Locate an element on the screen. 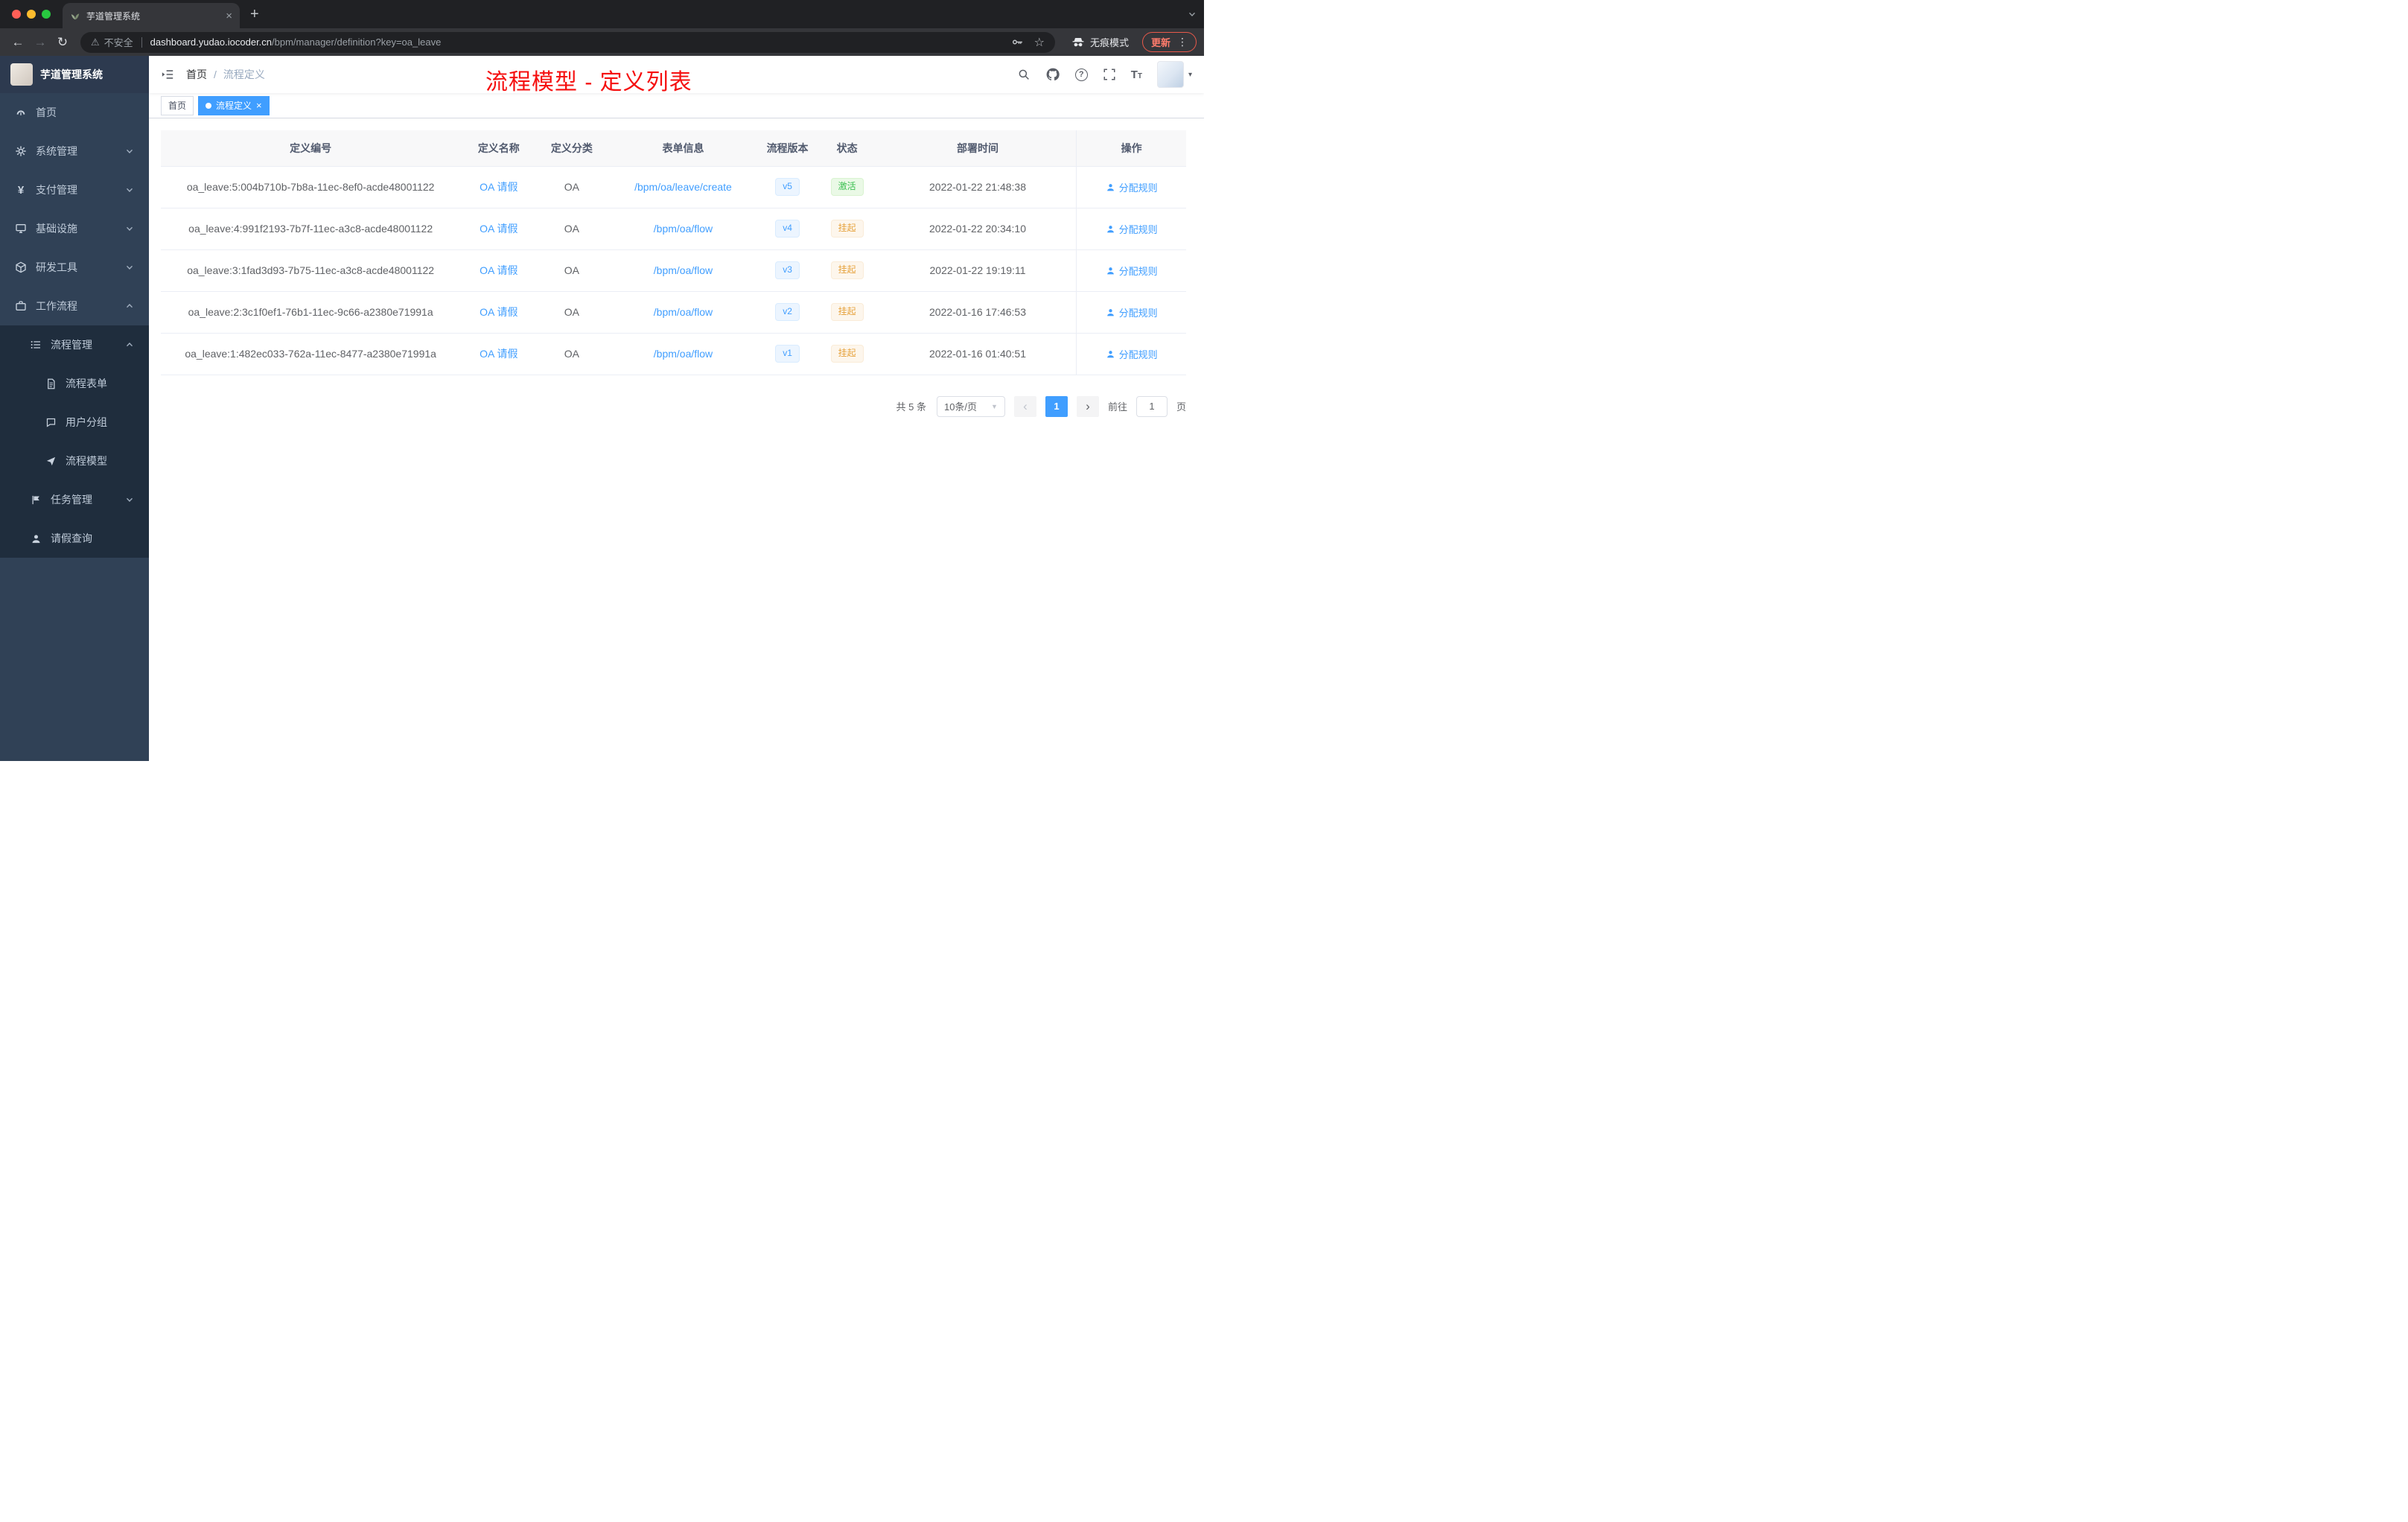 The width and height of the screenshot is (2408, 1522). sidebar-item-label: 请假查询 is located at coordinates (71, 538).